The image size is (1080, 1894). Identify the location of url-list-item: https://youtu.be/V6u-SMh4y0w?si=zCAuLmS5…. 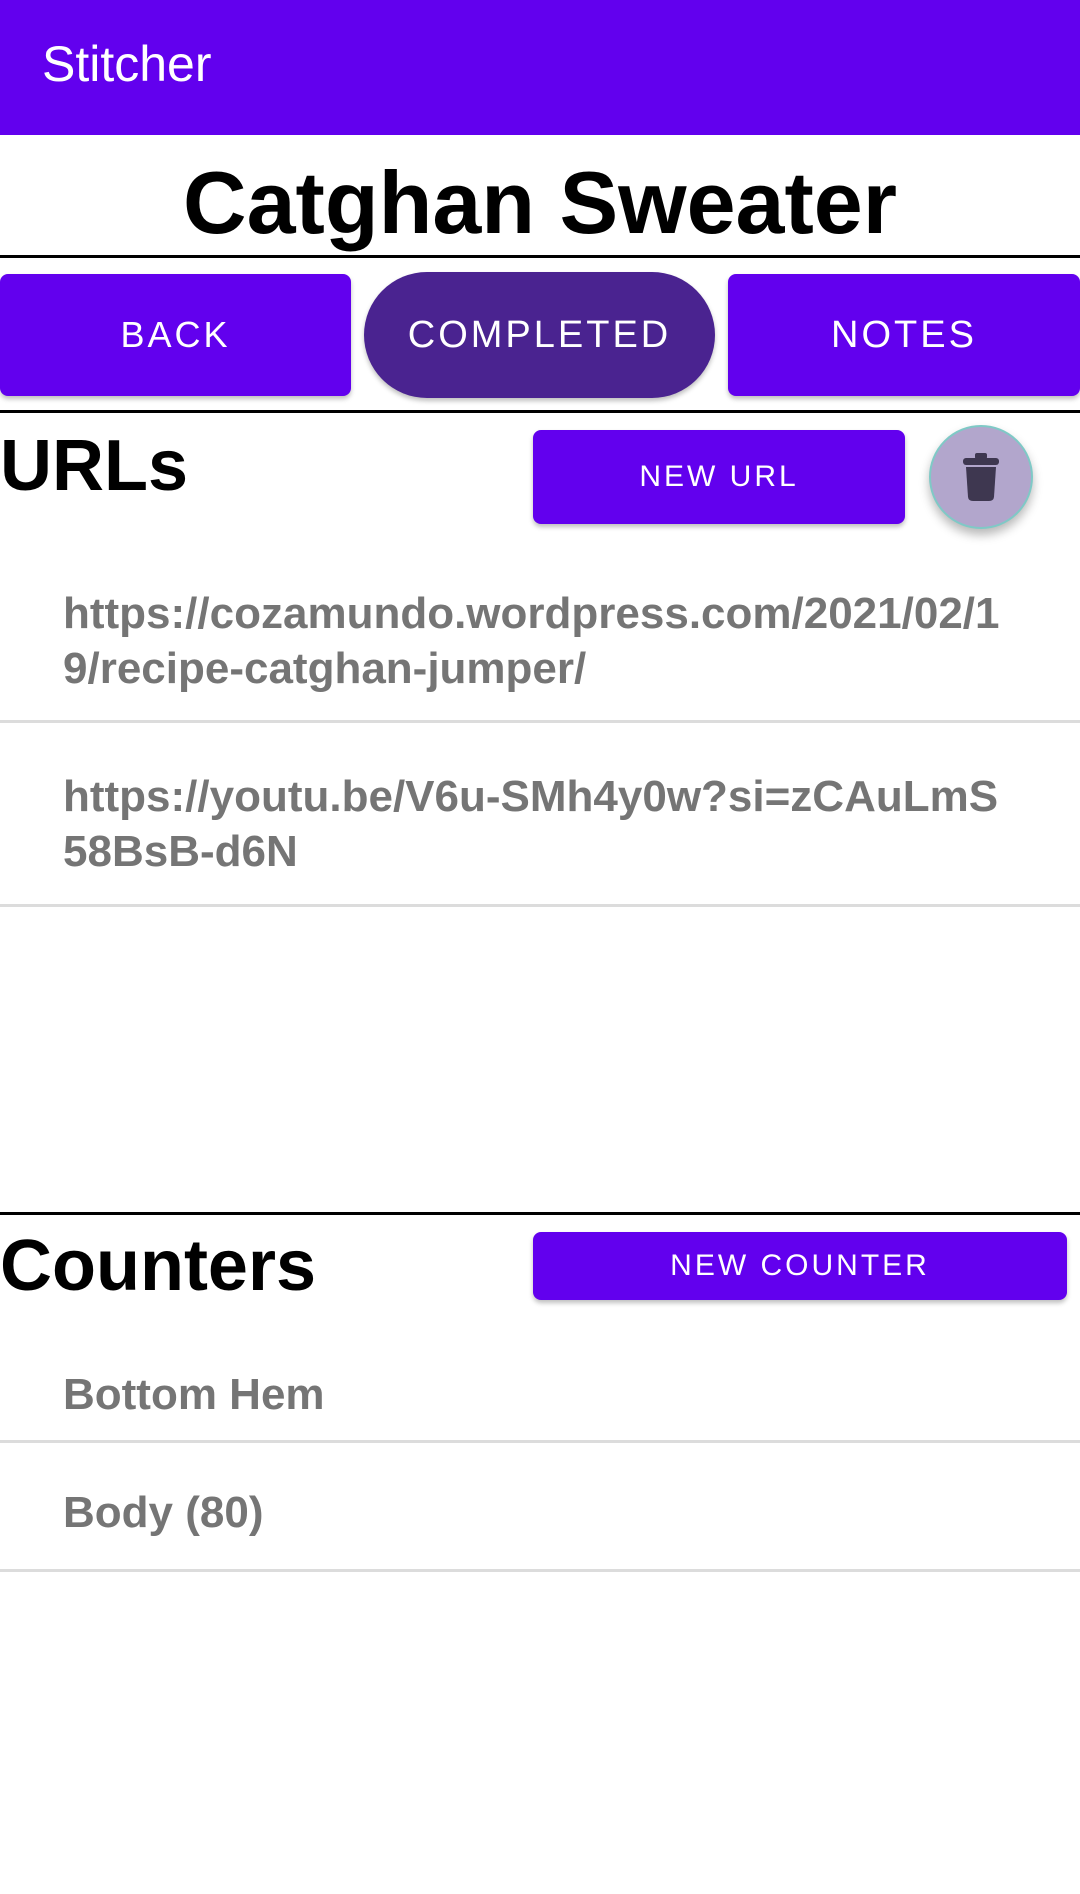
(540, 815).